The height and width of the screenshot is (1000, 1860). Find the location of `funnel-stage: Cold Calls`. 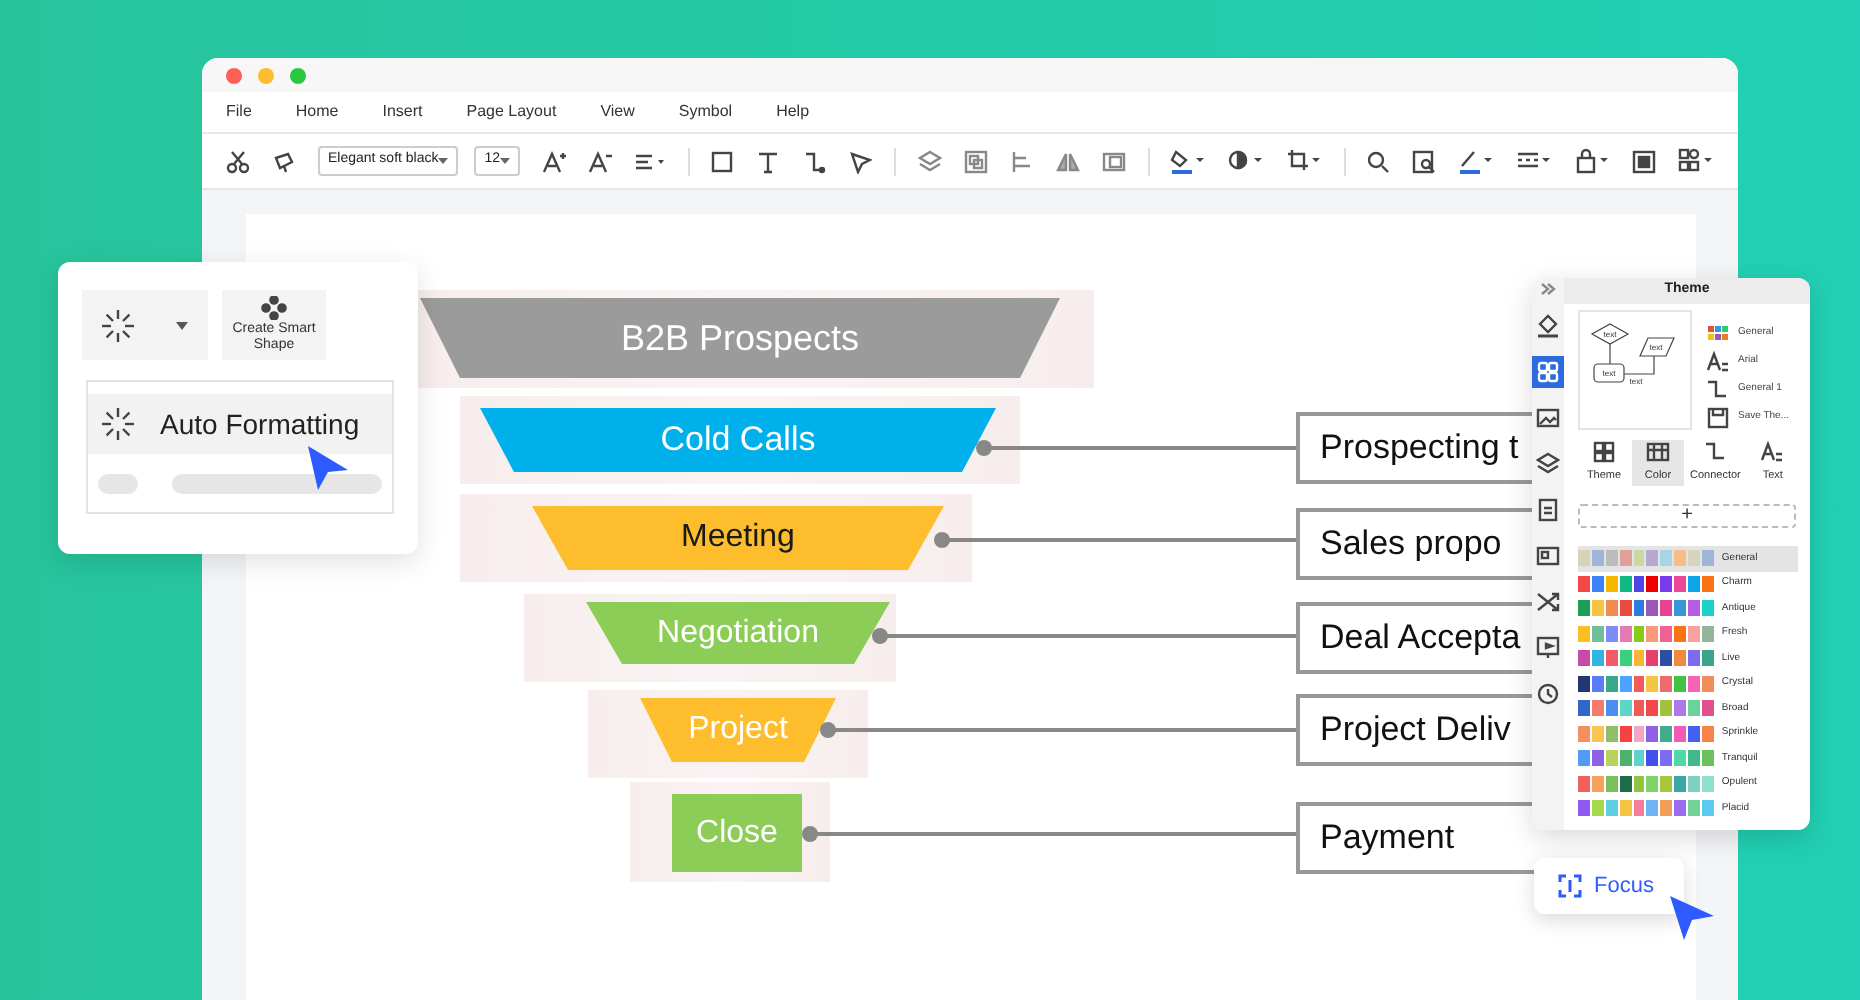

funnel-stage: Cold Calls is located at coordinates (738, 440).